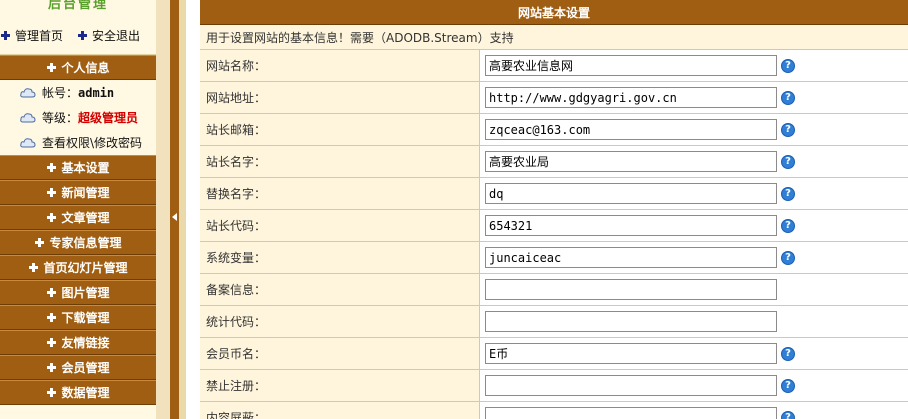 This screenshot has height=419, width=908. I want to click on member-currency-cell: ?, so click(694, 353).